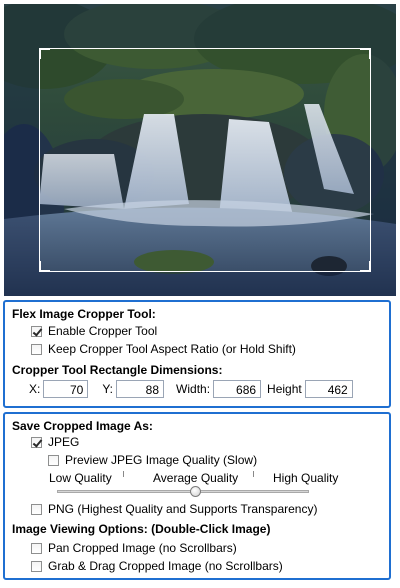 The width and height of the screenshot is (400, 588). Describe the element at coordinates (36, 442) in the screenshot. I see `jpeg-checkbox` at that location.